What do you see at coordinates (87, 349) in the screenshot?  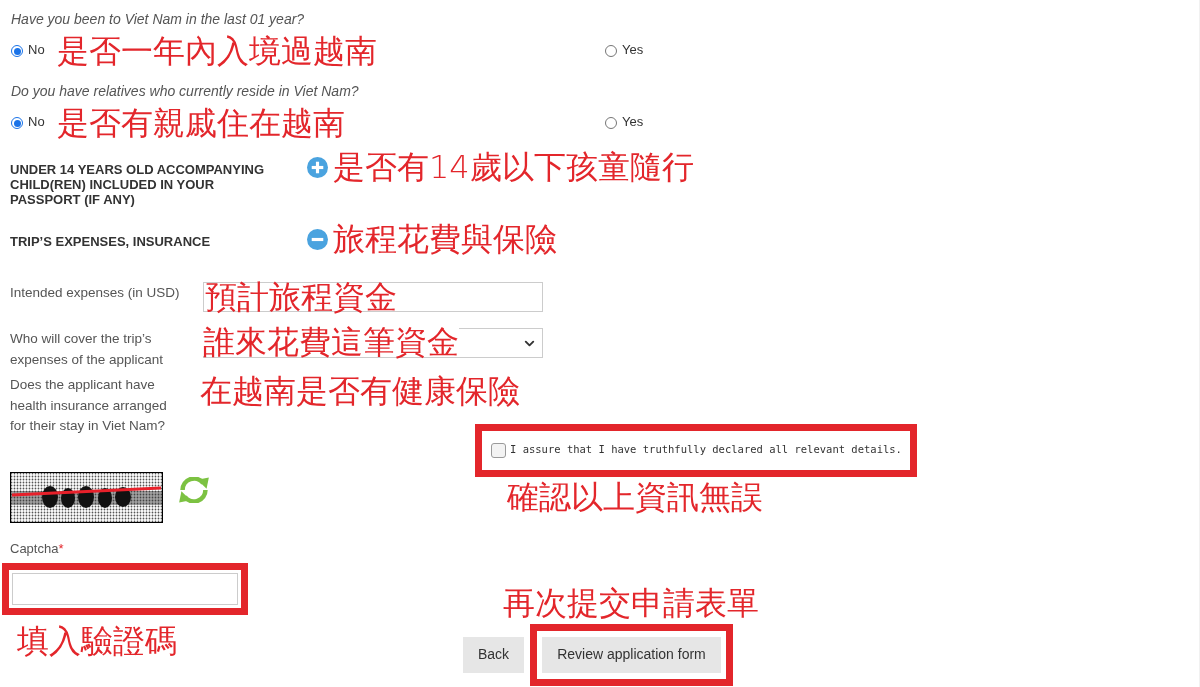 I see `field-label: Who will cover the trip’s expenses of the applicant` at bounding box center [87, 349].